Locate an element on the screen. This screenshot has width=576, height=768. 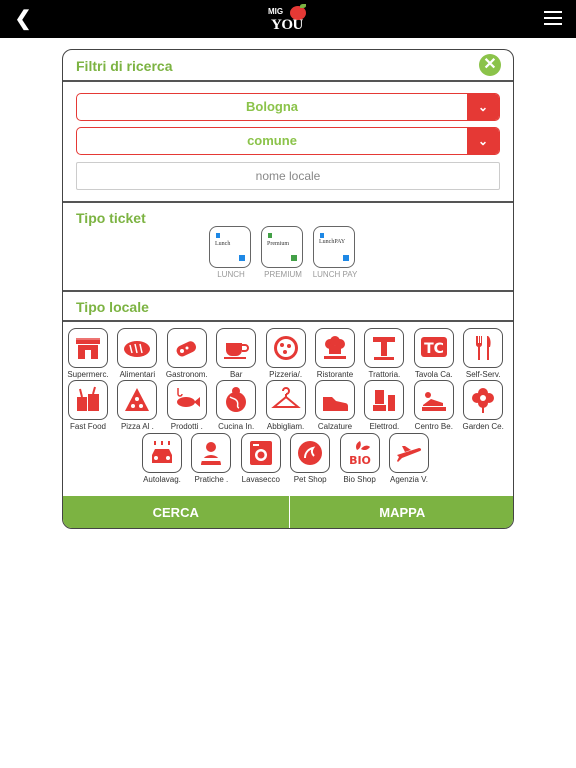
coffee-cup-icon is located at coordinates (236, 348).